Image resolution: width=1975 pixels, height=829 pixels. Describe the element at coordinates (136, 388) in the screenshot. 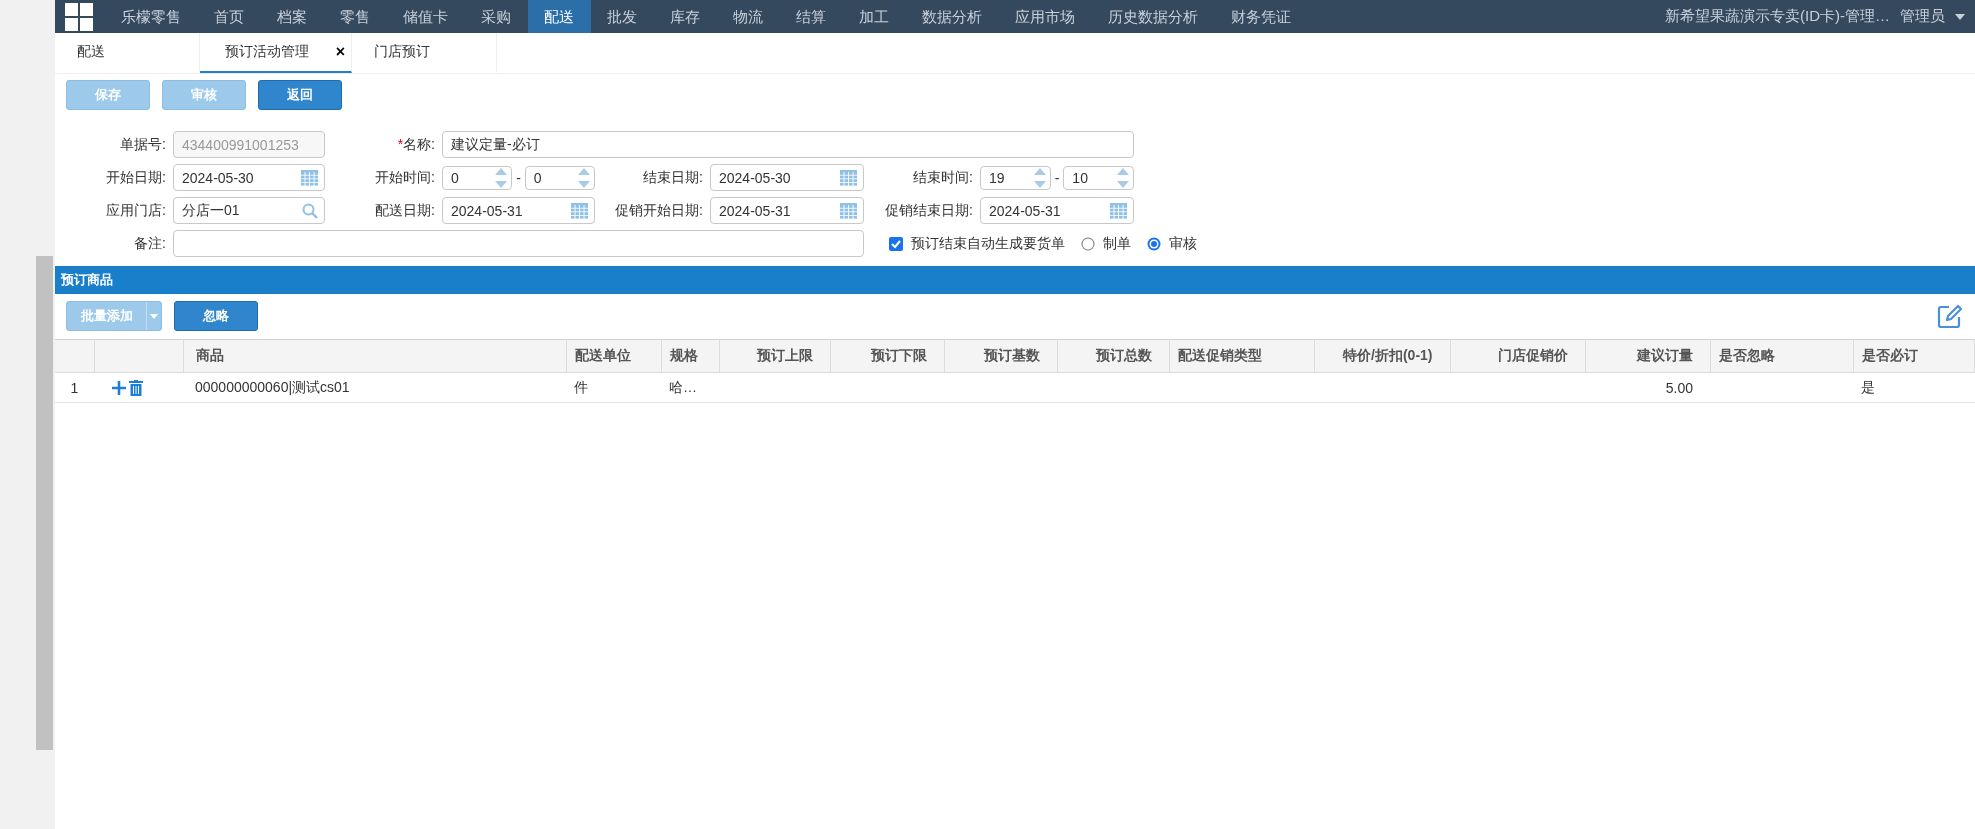

I see `trash-icon` at that location.